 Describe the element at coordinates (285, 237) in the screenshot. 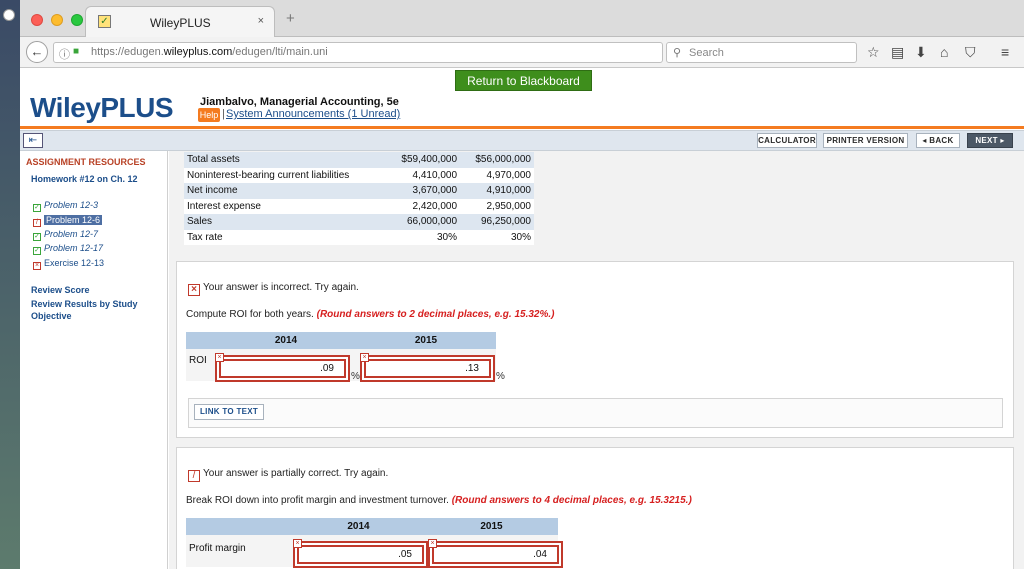

I see `row-label: Tax rate` at that location.